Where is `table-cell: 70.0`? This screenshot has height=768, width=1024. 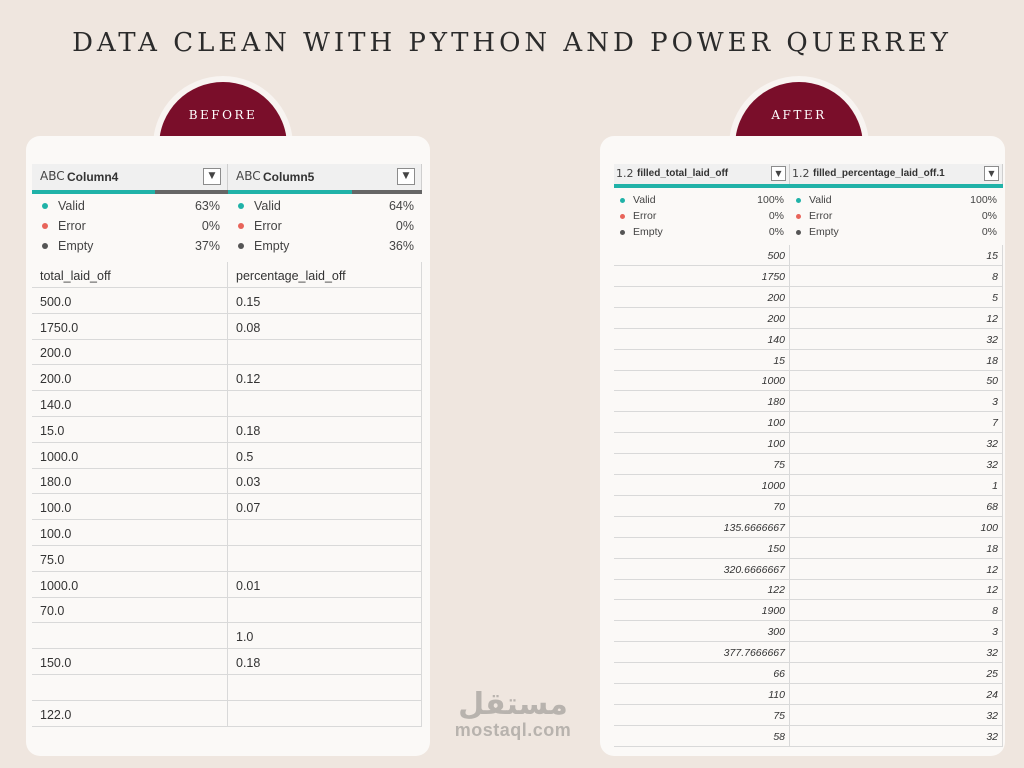 table-cell: 70.0 is located at coordinates (130, 610).